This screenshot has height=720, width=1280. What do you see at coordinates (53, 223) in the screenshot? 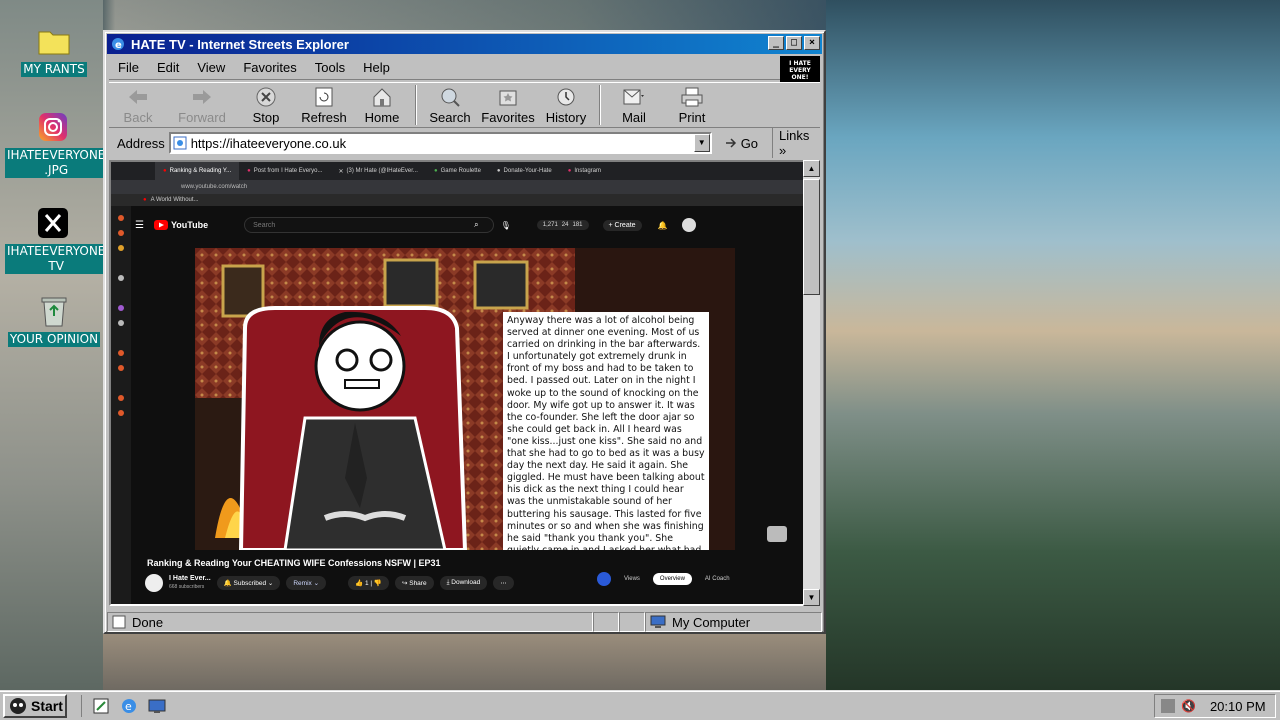
I see `x-icon` at bounding box center [53, 223].